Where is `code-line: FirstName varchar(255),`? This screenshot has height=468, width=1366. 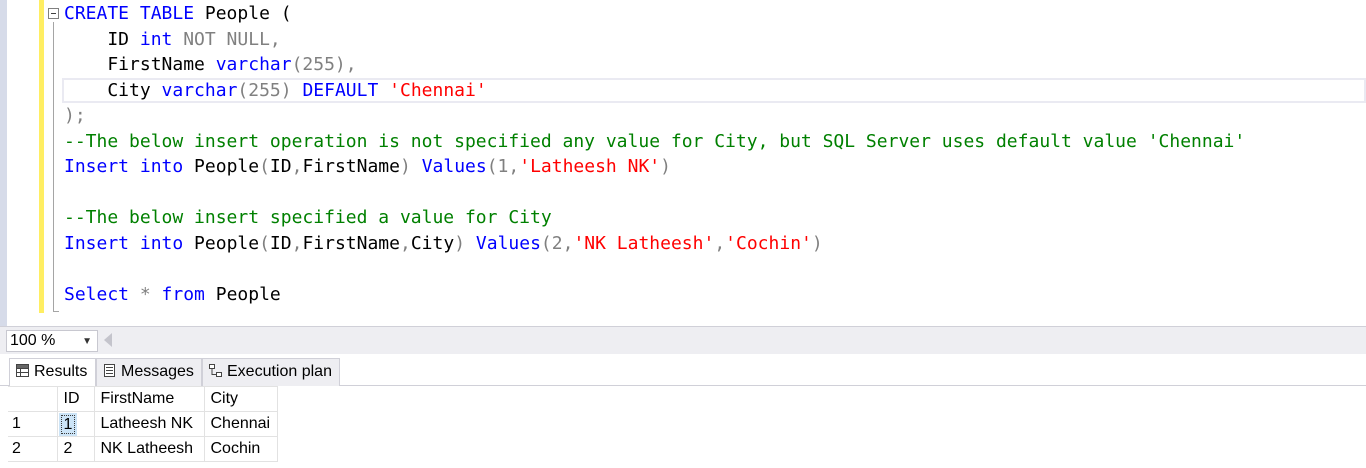 code-line: FirstName varchar(255), is located at coordinates (210, 65).